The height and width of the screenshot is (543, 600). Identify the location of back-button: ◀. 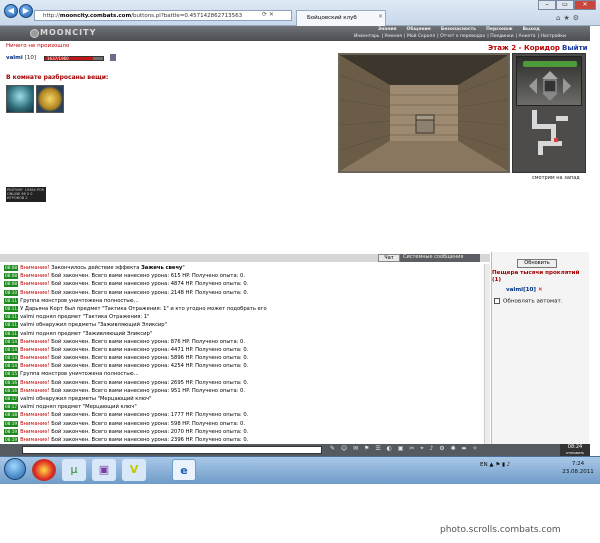
(11, 11).